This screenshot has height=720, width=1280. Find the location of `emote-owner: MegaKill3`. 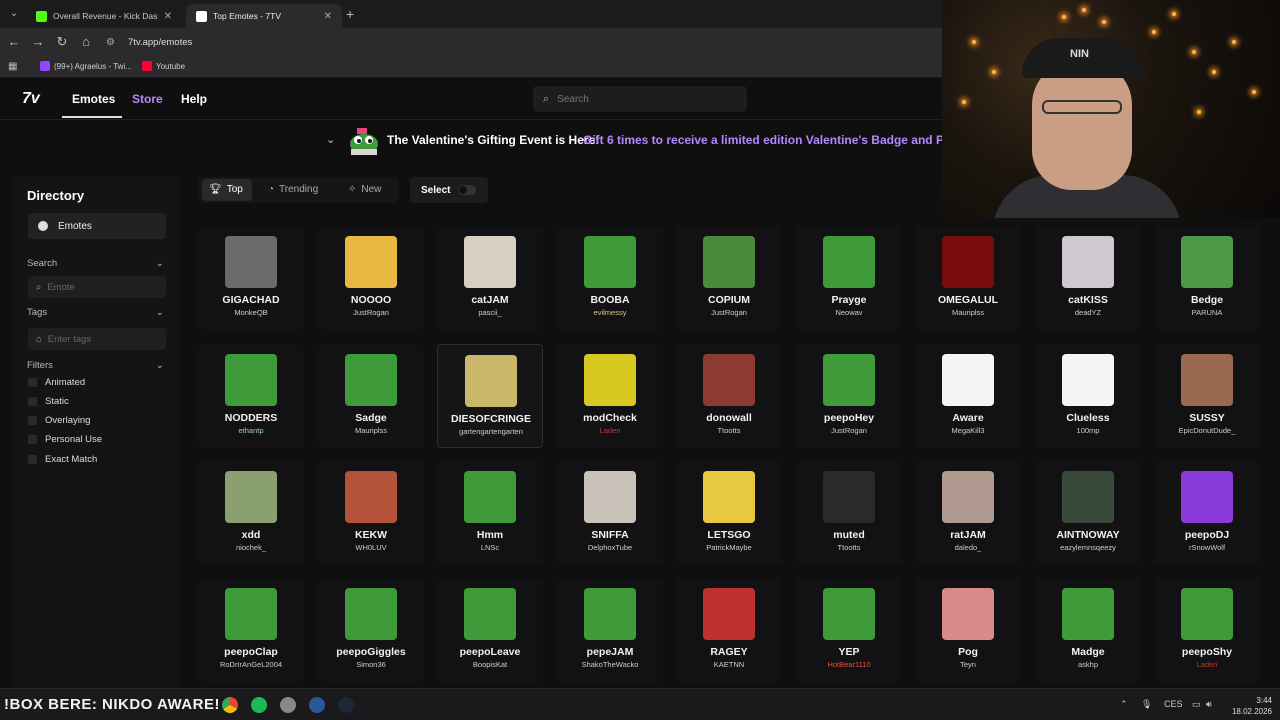

emote-owner: MegaKill3 is located at coordinates (968, 430).